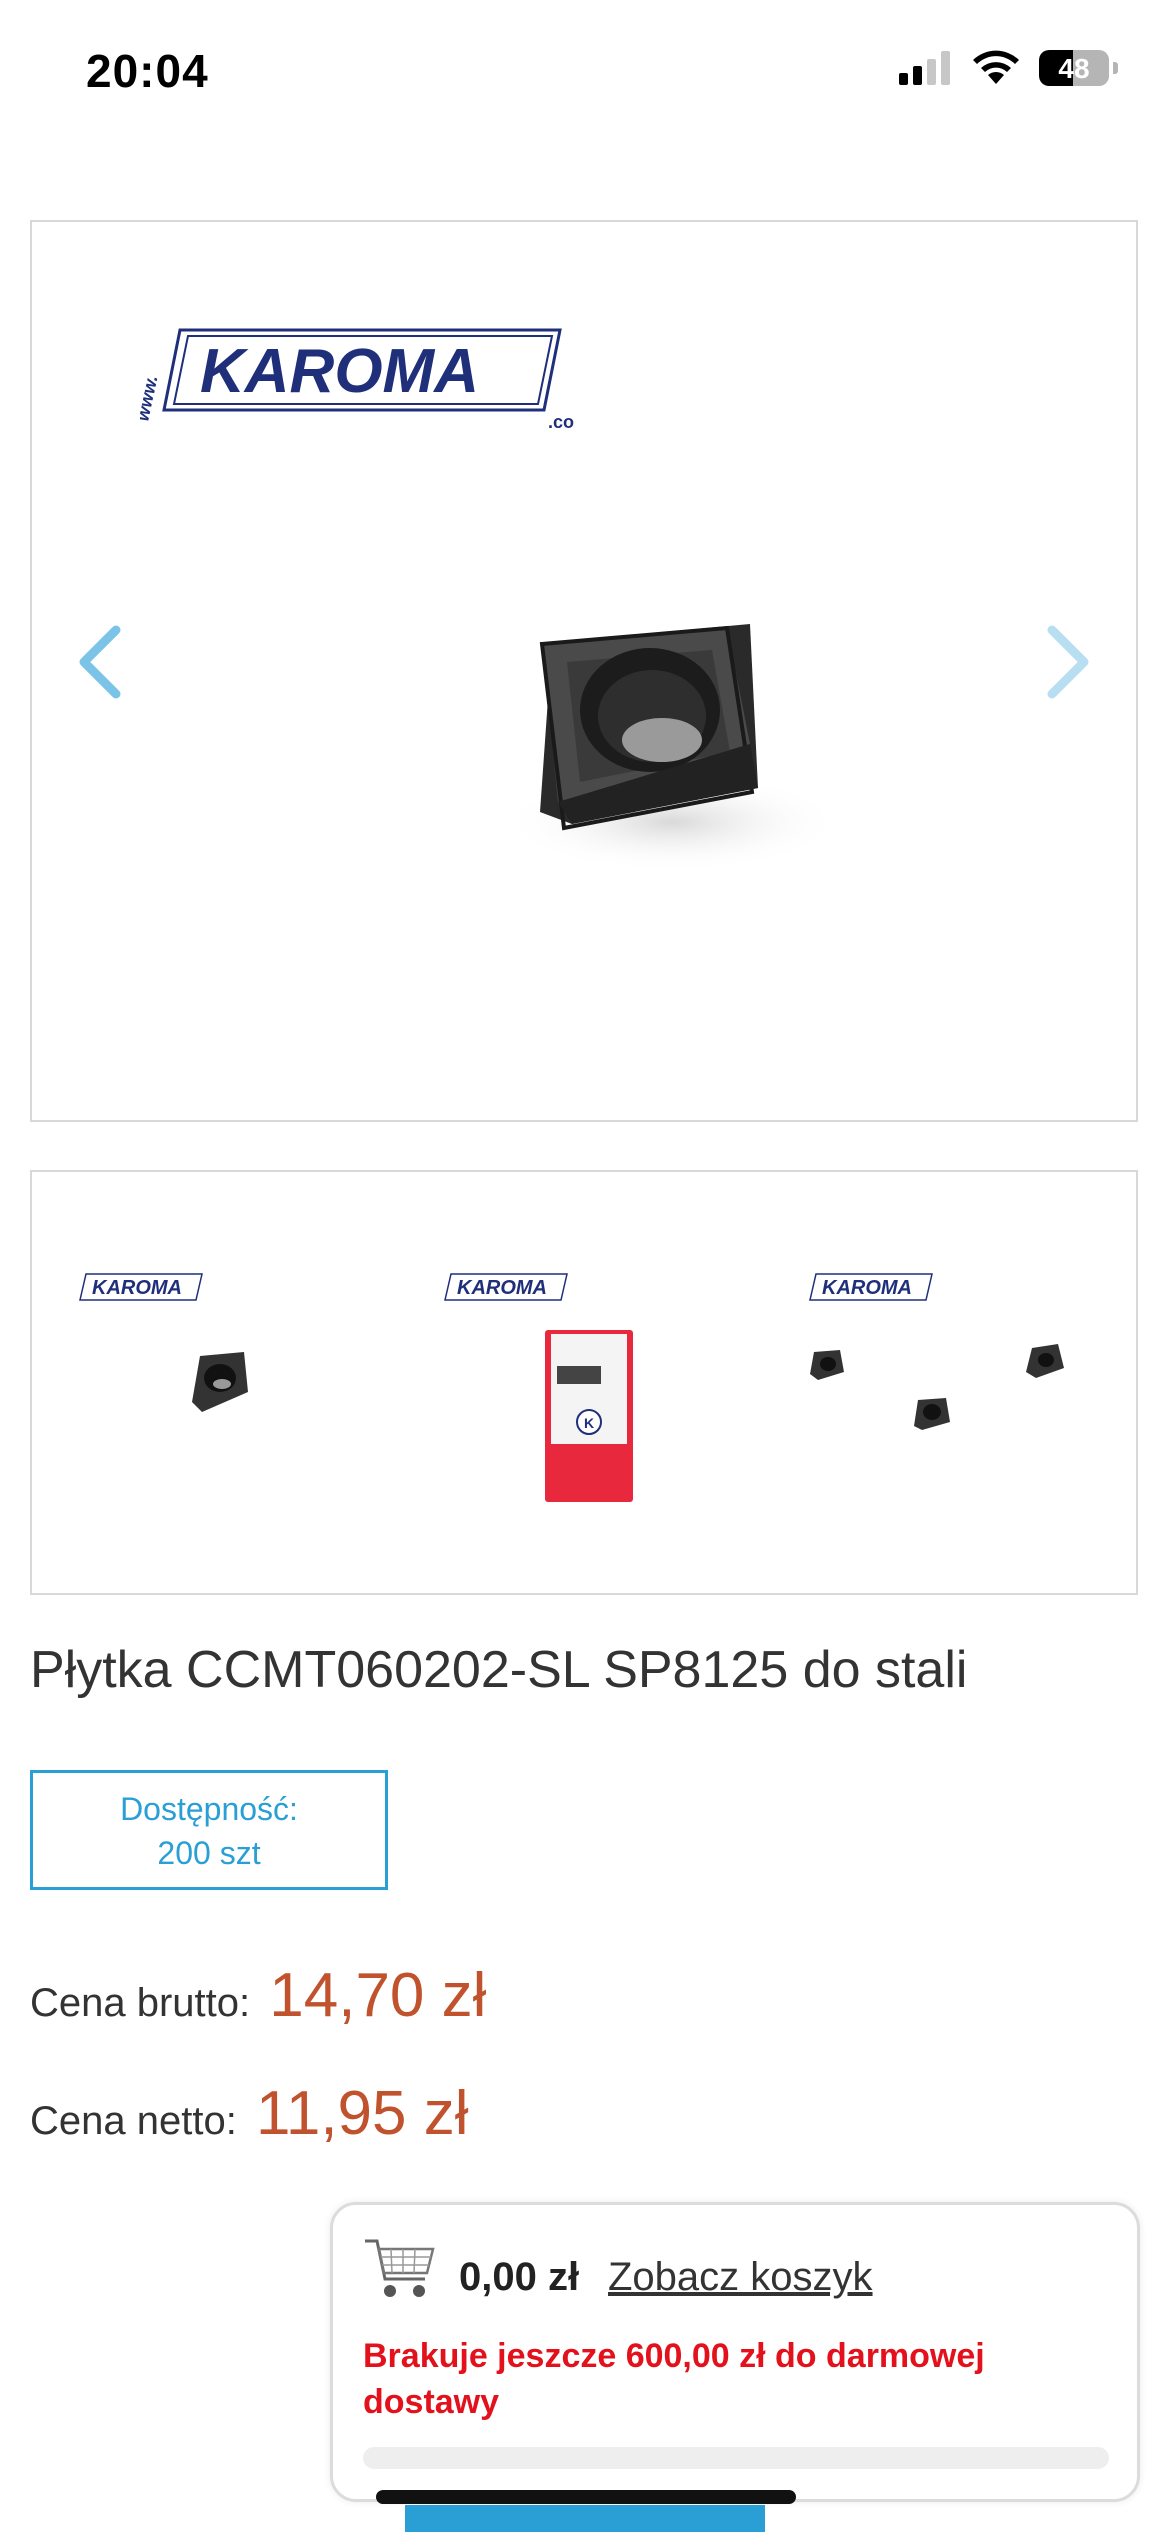  Describe the element at coordinates (222, 1387) in the screenshot. I see `thumbnail-1: KAROMA` at that location.